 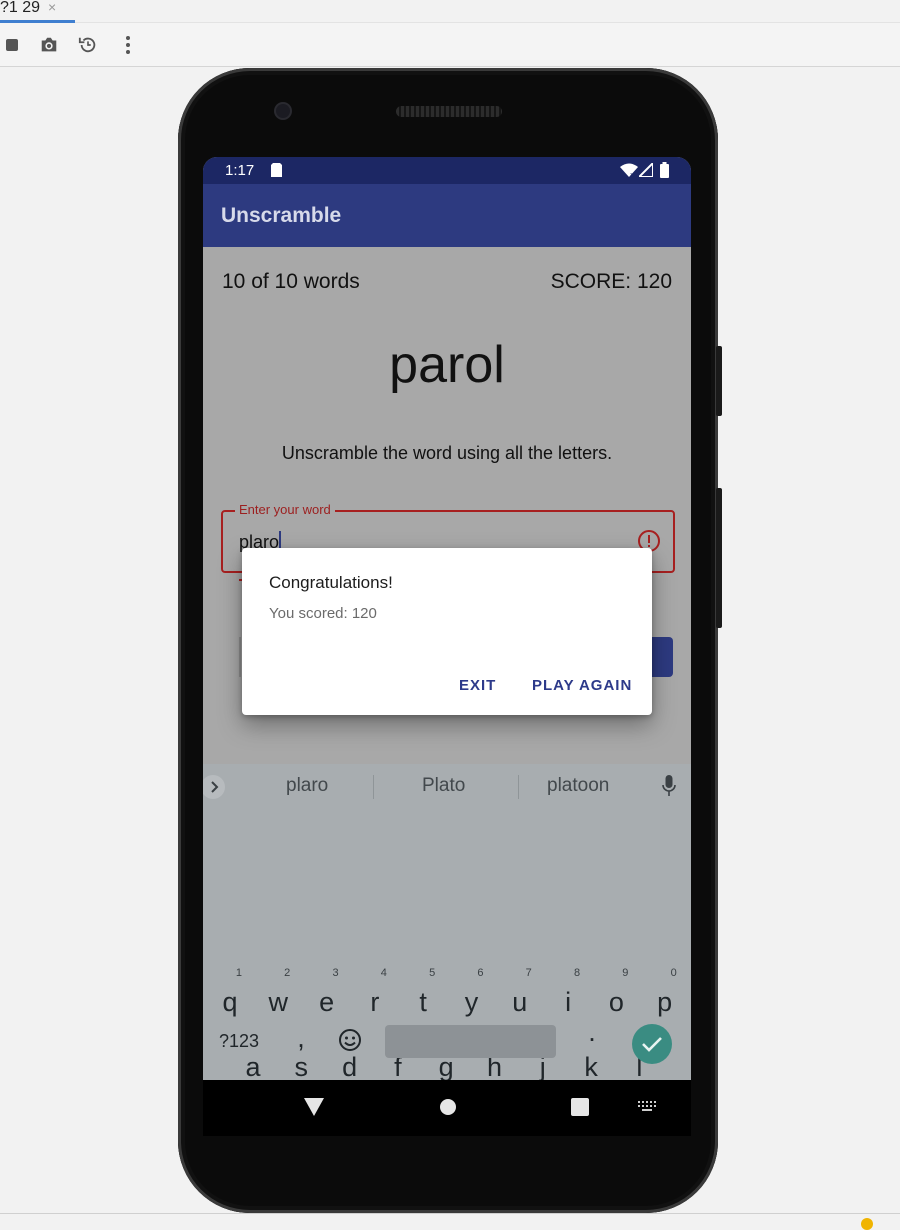 I want to click on app-bar: Unscramble, so click(x=447, y=215).